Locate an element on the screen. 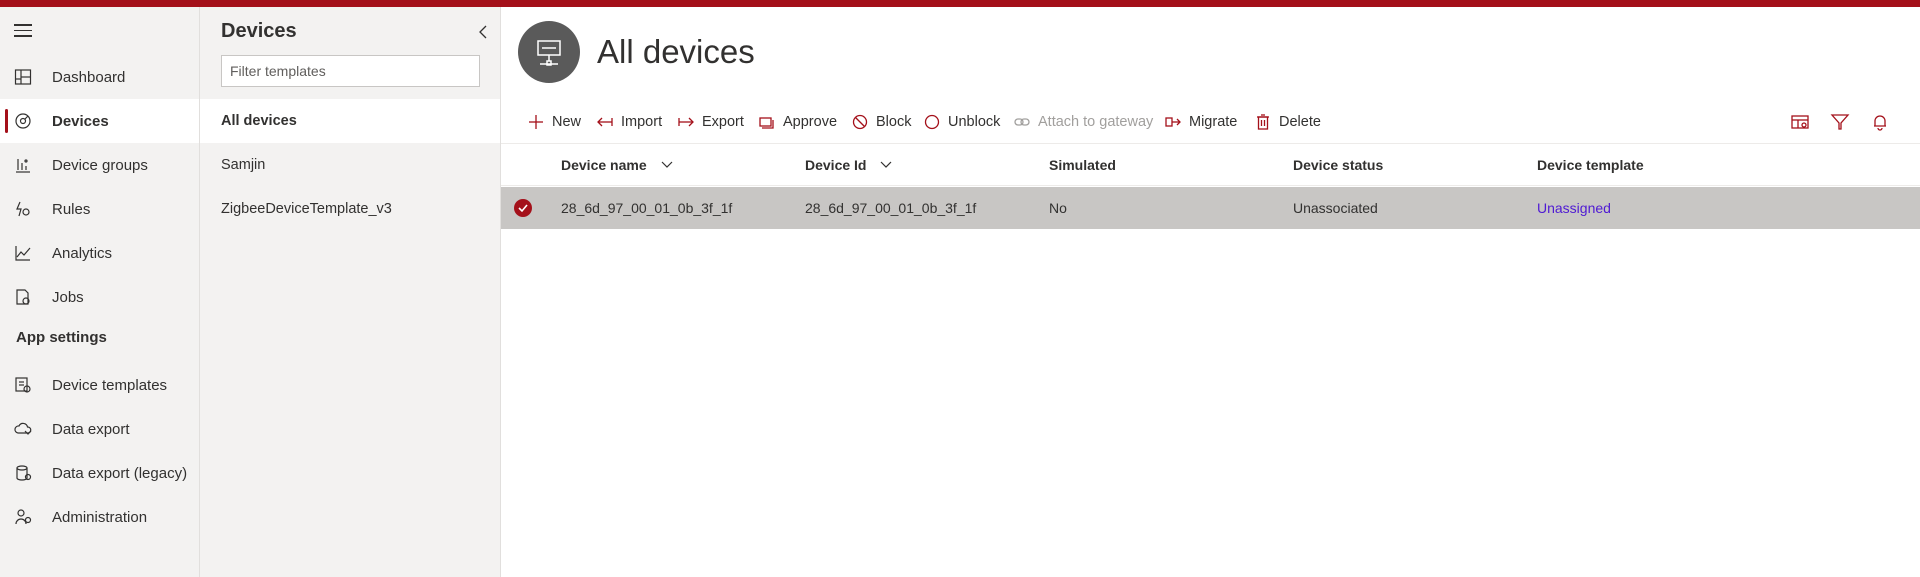 This screenshot has height=577, width=1920. unblock-button: Unblock is located at coordinates (962, 122).